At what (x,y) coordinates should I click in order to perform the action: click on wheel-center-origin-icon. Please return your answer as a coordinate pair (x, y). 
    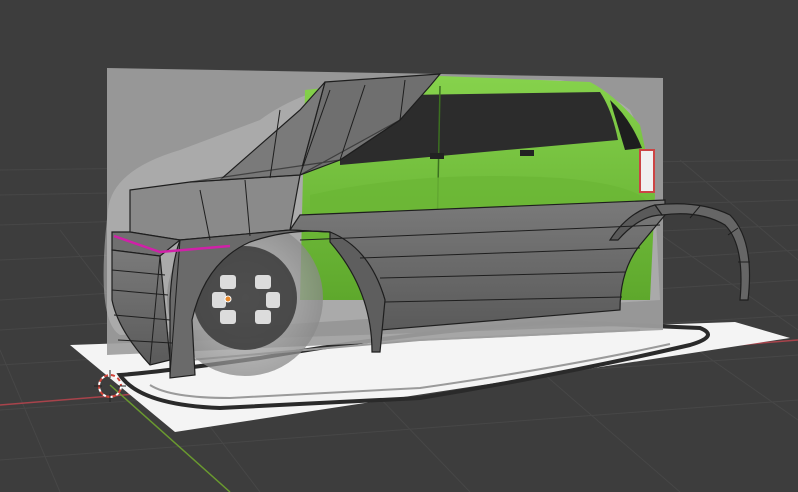
    Looking at the image, I should click on (228, 299).